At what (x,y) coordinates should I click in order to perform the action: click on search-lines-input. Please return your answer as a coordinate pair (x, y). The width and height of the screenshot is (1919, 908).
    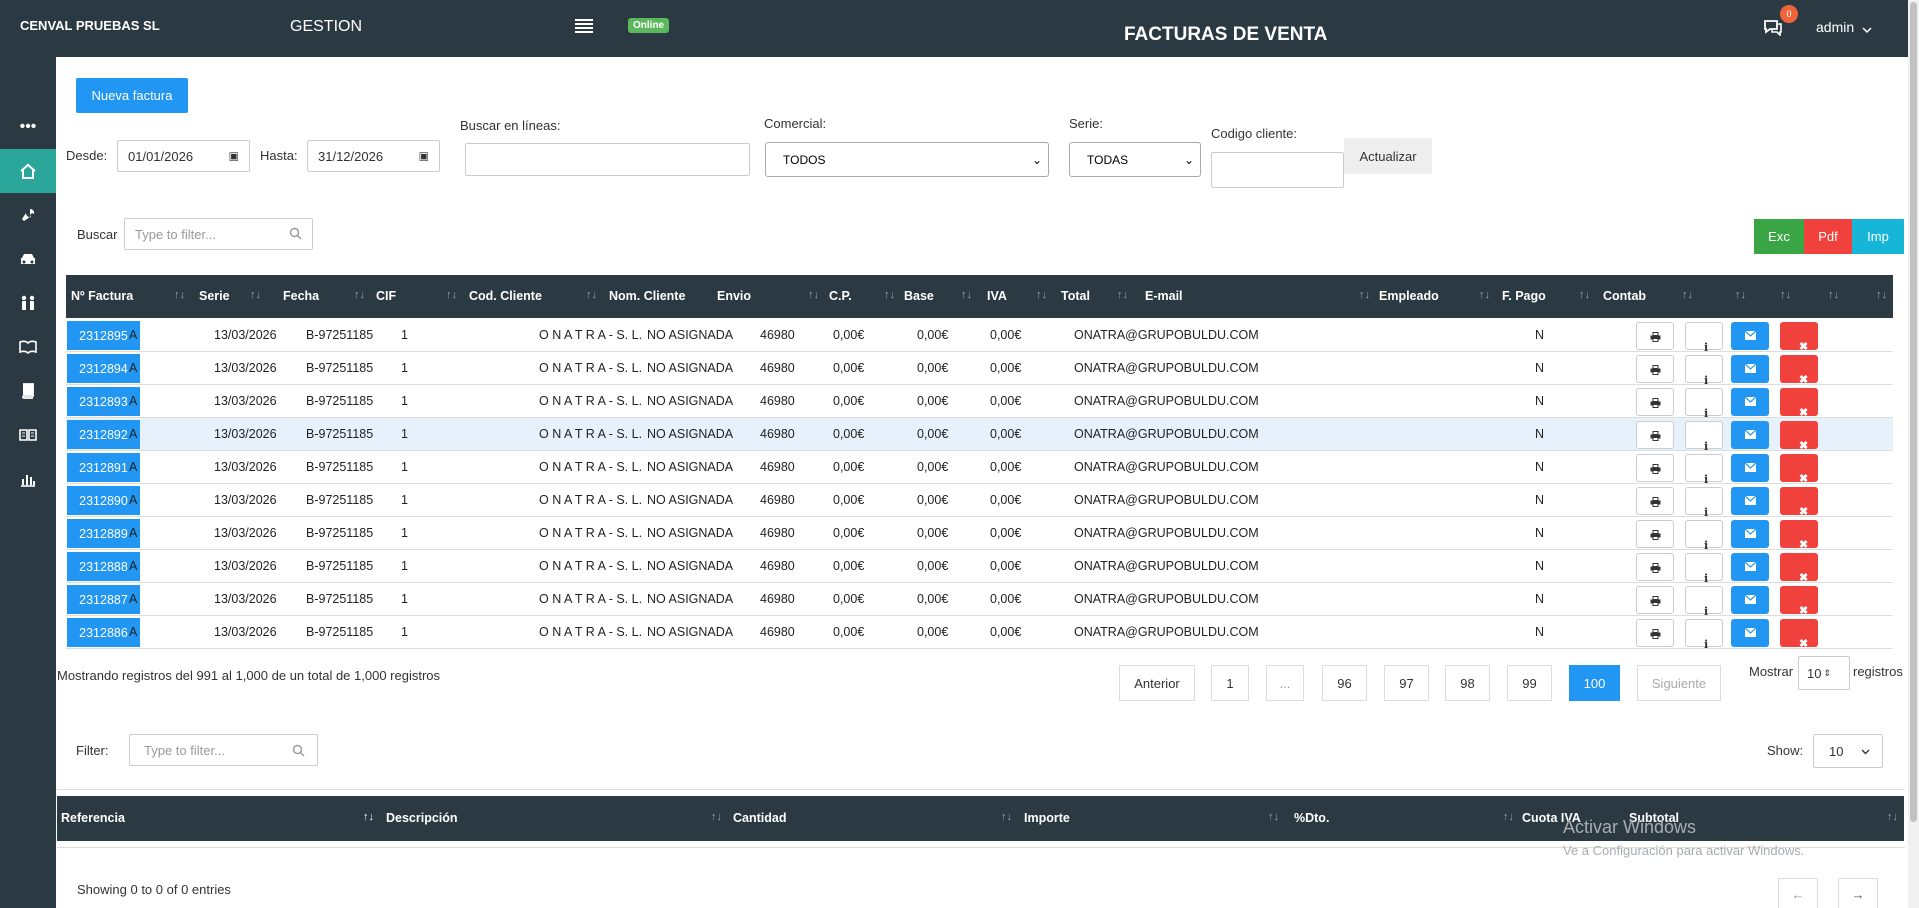
    Looking at the image, I should click on (607, 159).